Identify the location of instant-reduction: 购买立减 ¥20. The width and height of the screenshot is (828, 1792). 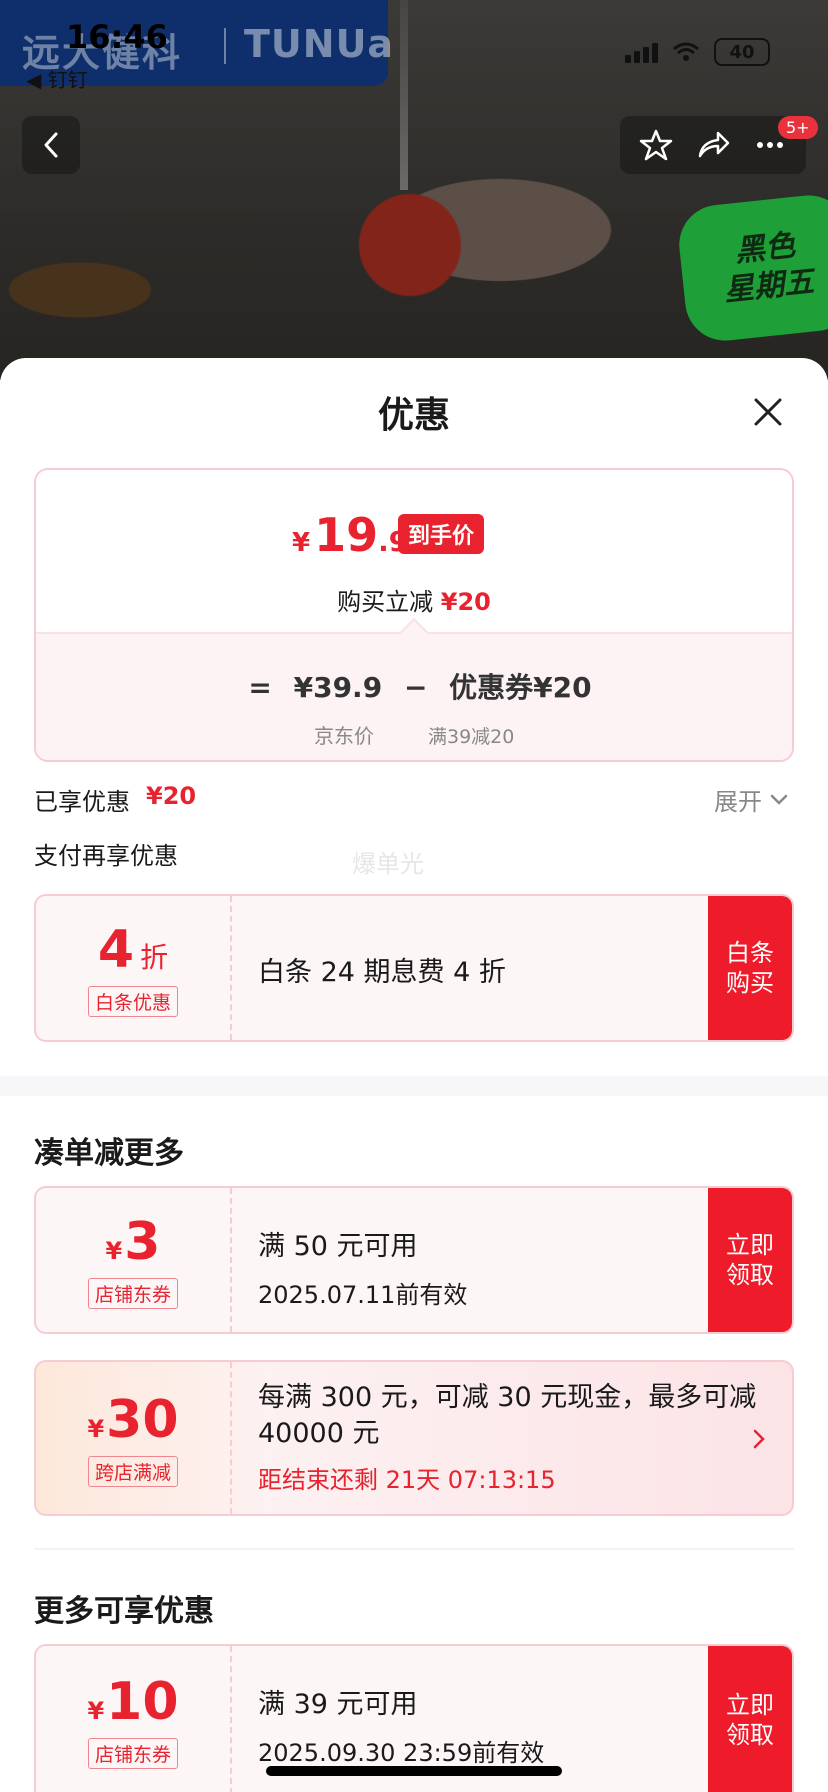
(414, 599).